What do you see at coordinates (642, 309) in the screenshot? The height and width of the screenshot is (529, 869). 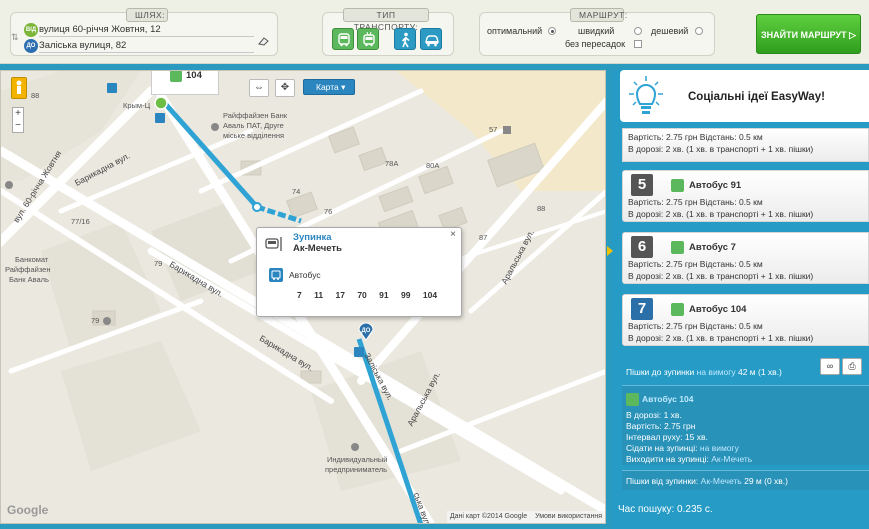 I see `route-card-number: 7` at bounding box center [642, 309].